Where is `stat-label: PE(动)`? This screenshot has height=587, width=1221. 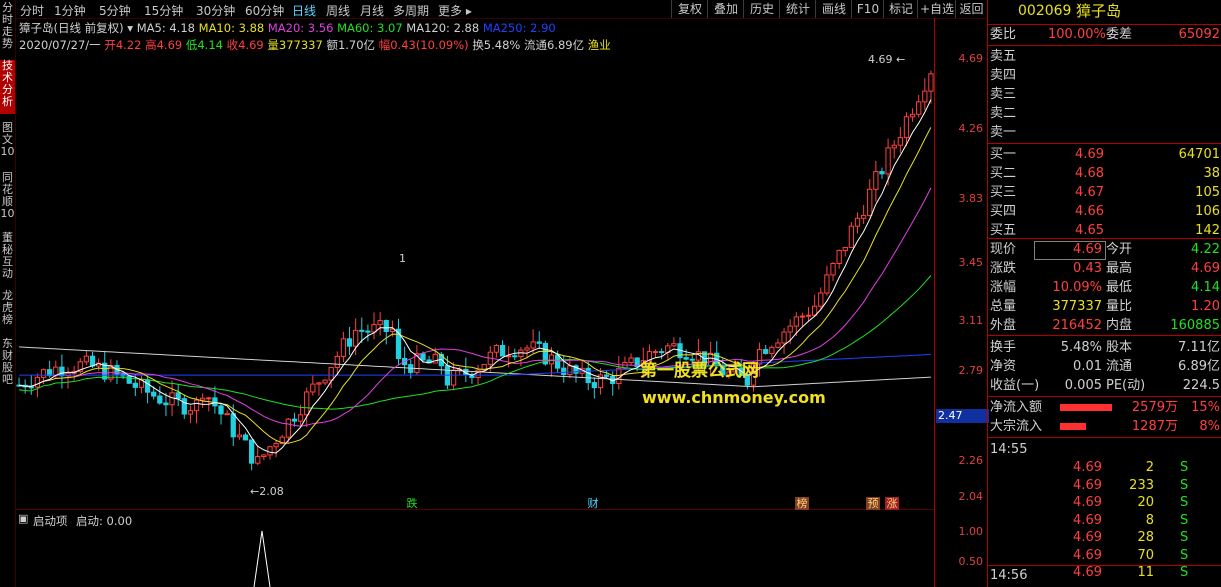
stat-label: PE(动) is located at coordinates (1126, 385).